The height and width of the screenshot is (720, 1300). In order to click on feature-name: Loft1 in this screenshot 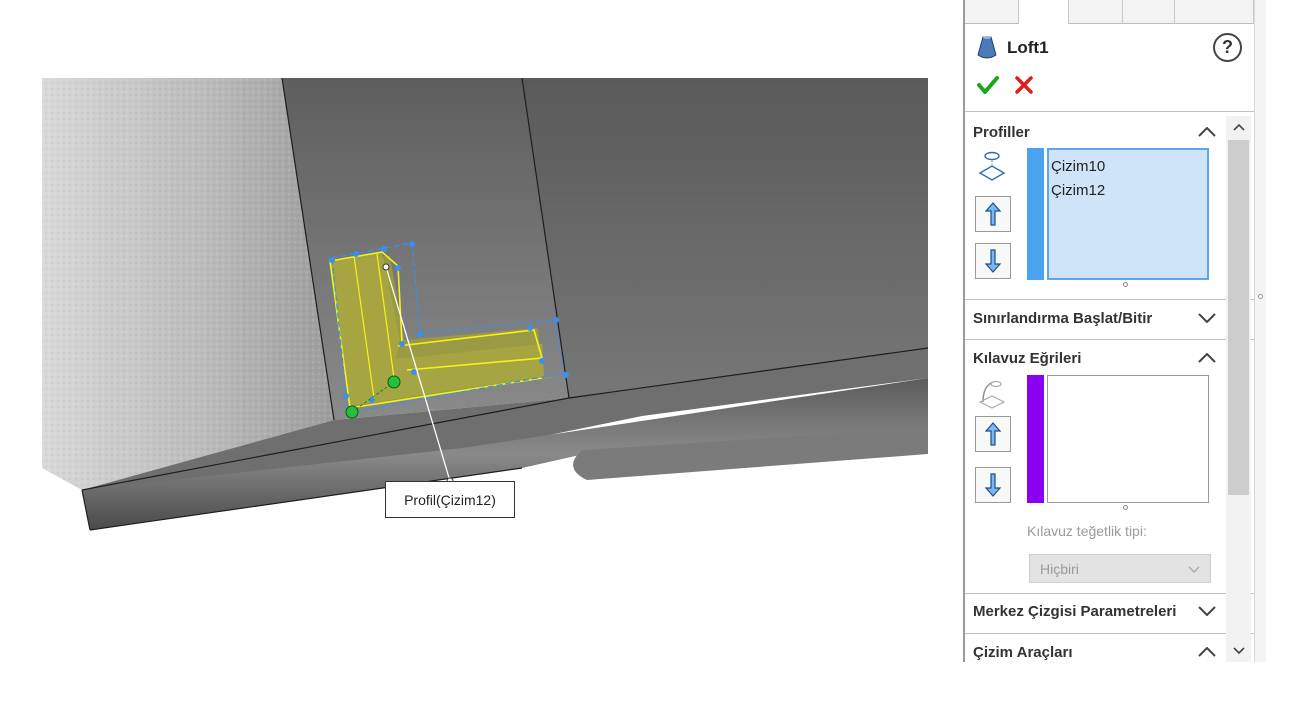, I will do `click(1028, 47)`.